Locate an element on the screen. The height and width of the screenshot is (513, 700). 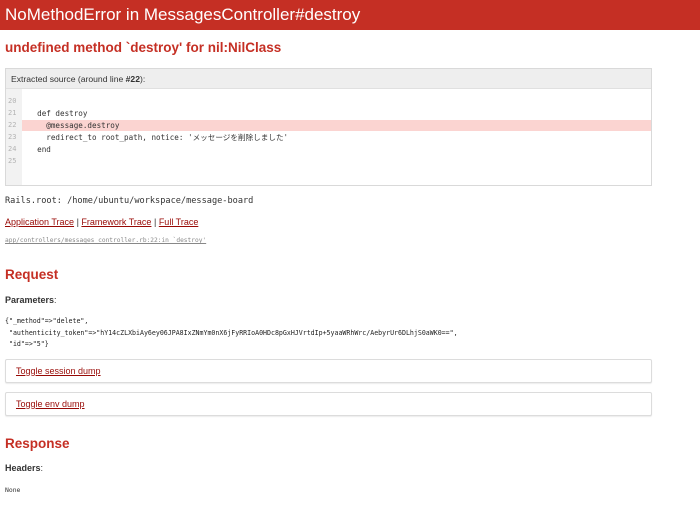
line-number: 23 is located at coordinates (12, 137).